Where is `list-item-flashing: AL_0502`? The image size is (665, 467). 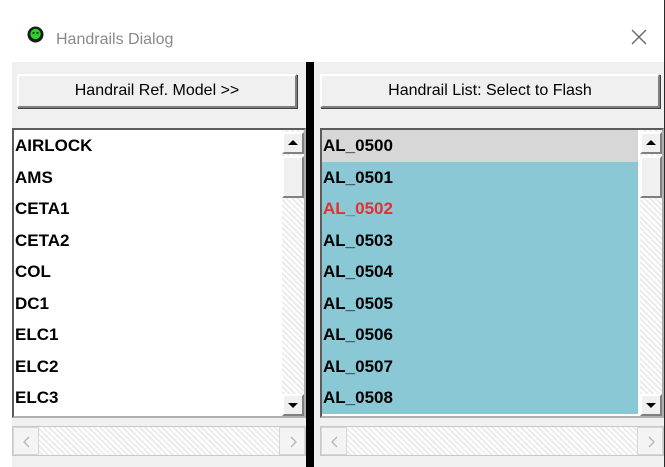 list-item-flashing: AL_0502 is located at coordinates (480, 209).